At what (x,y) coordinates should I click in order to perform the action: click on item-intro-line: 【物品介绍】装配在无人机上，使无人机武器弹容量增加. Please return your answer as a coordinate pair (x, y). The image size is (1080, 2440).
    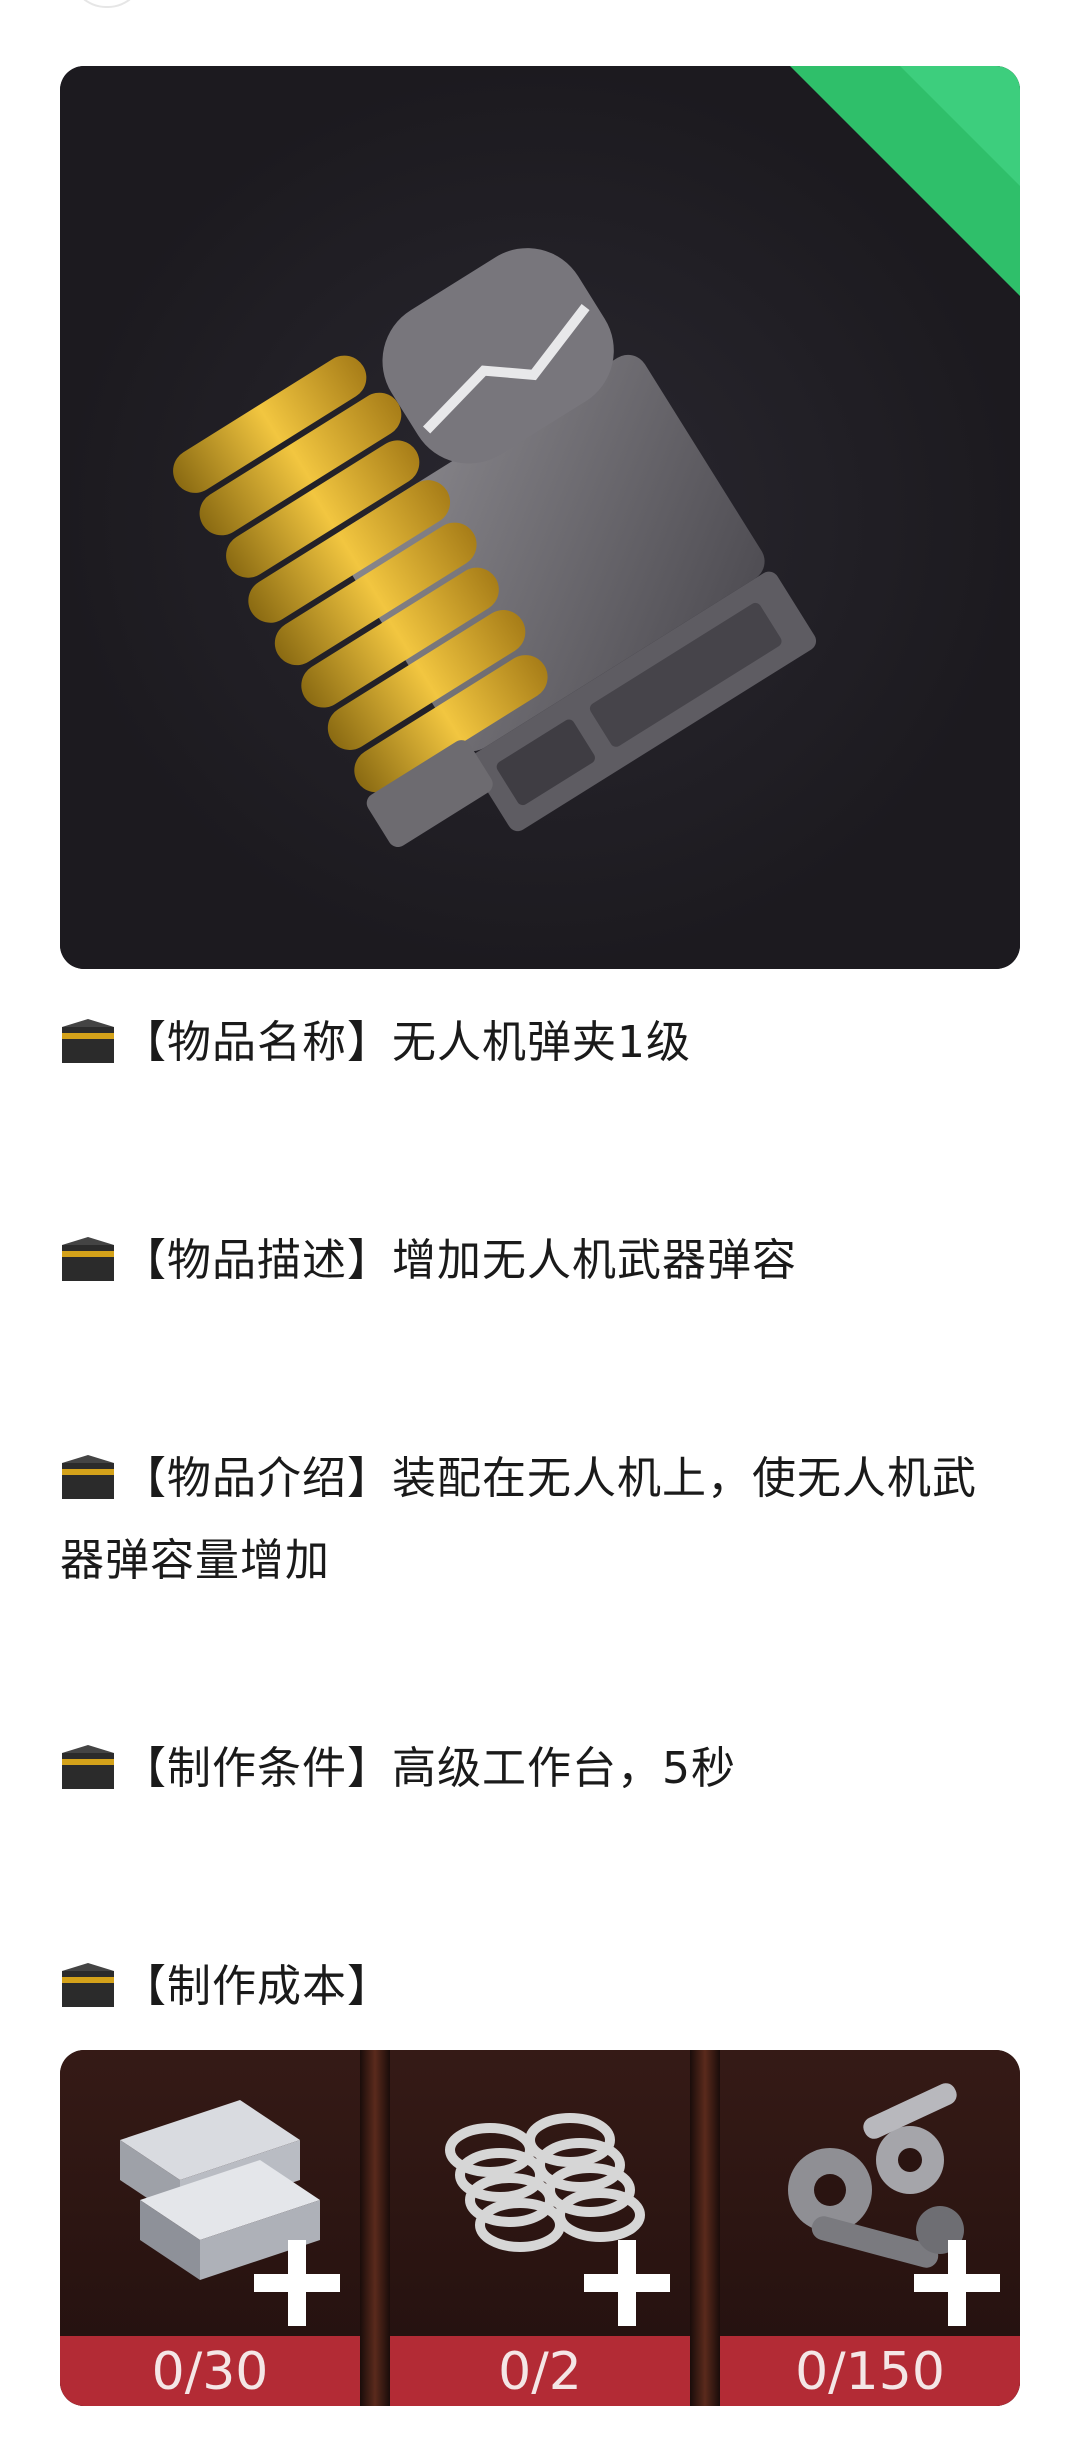
    Looking at the image, I should click on (540, 1520).